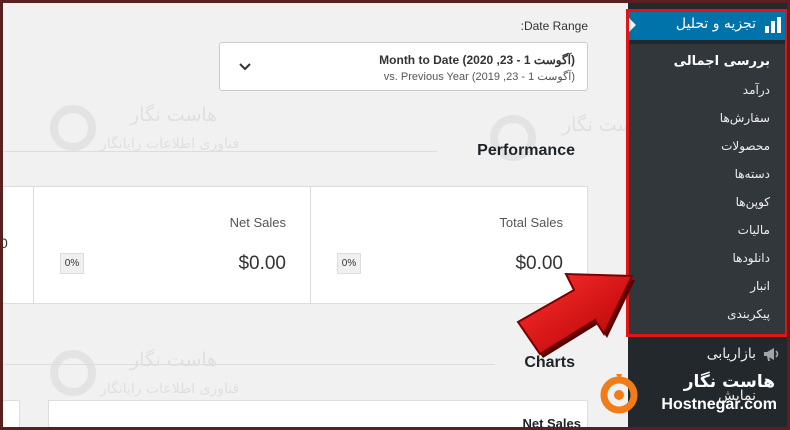  What do you see at coordinates (729, 382) in the screenshot?
I see `brand-name-fa: هاست نگار` at bounding box center [729, 382].